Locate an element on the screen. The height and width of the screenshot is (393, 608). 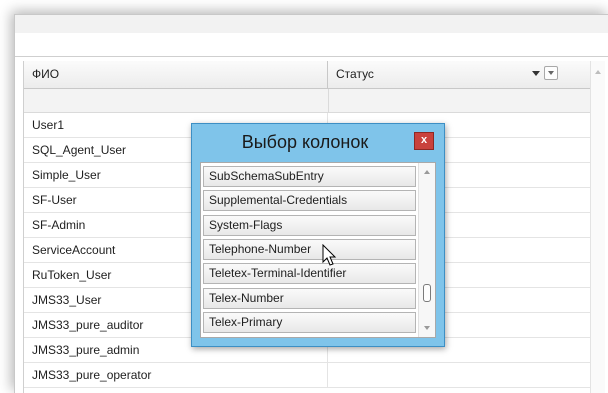
column-item: System-Flags is located at coordinates (309, 225).